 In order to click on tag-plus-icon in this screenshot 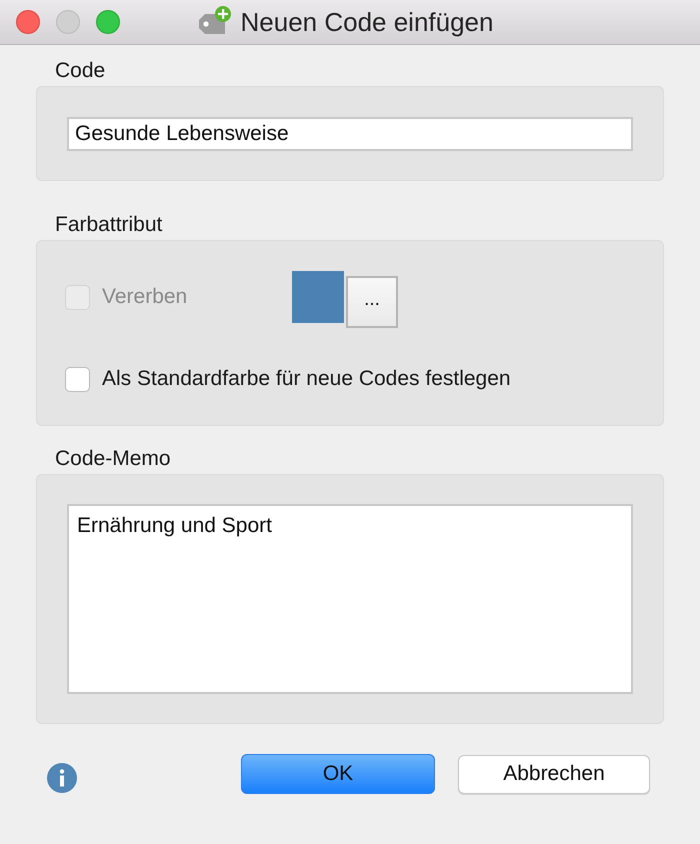, I will do `click(215, 20)`.